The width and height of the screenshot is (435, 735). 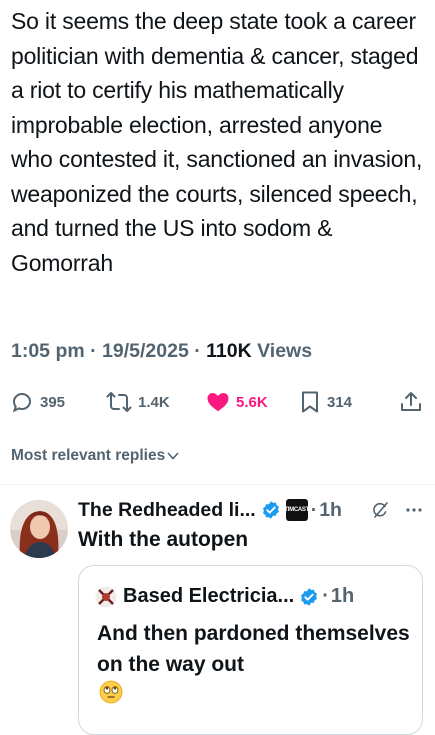 I want to click on quote-avatar, so click(x=106, y=597).